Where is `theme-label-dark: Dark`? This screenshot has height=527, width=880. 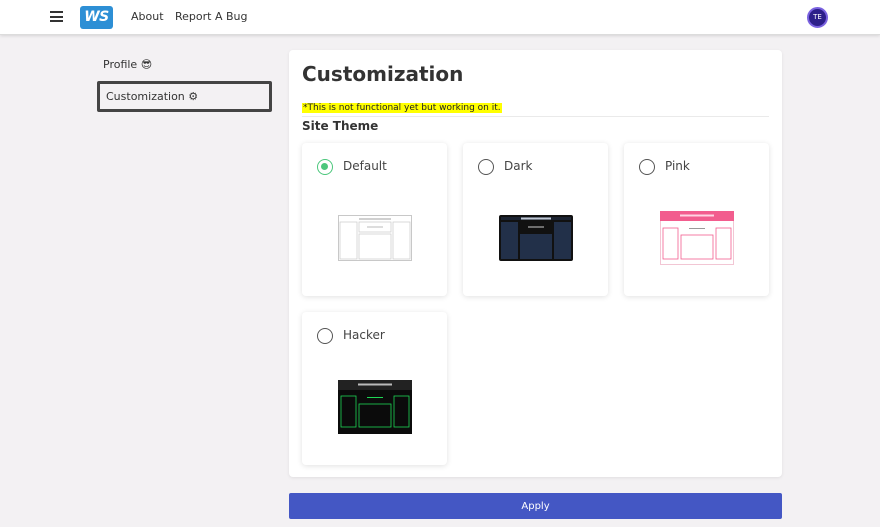
theme-label-dark: Dark is located at coordinates (518, 166).